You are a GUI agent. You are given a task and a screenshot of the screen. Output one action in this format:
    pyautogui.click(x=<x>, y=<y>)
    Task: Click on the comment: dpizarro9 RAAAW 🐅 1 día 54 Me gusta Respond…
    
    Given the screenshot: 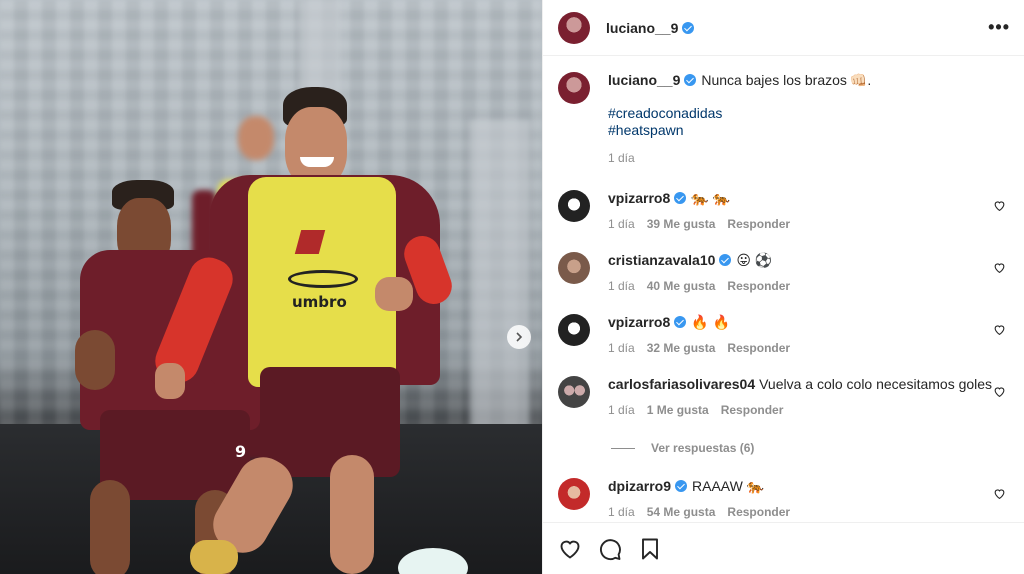 What is the action you would take?
    pyautogui.click(x=783, y=498)
    